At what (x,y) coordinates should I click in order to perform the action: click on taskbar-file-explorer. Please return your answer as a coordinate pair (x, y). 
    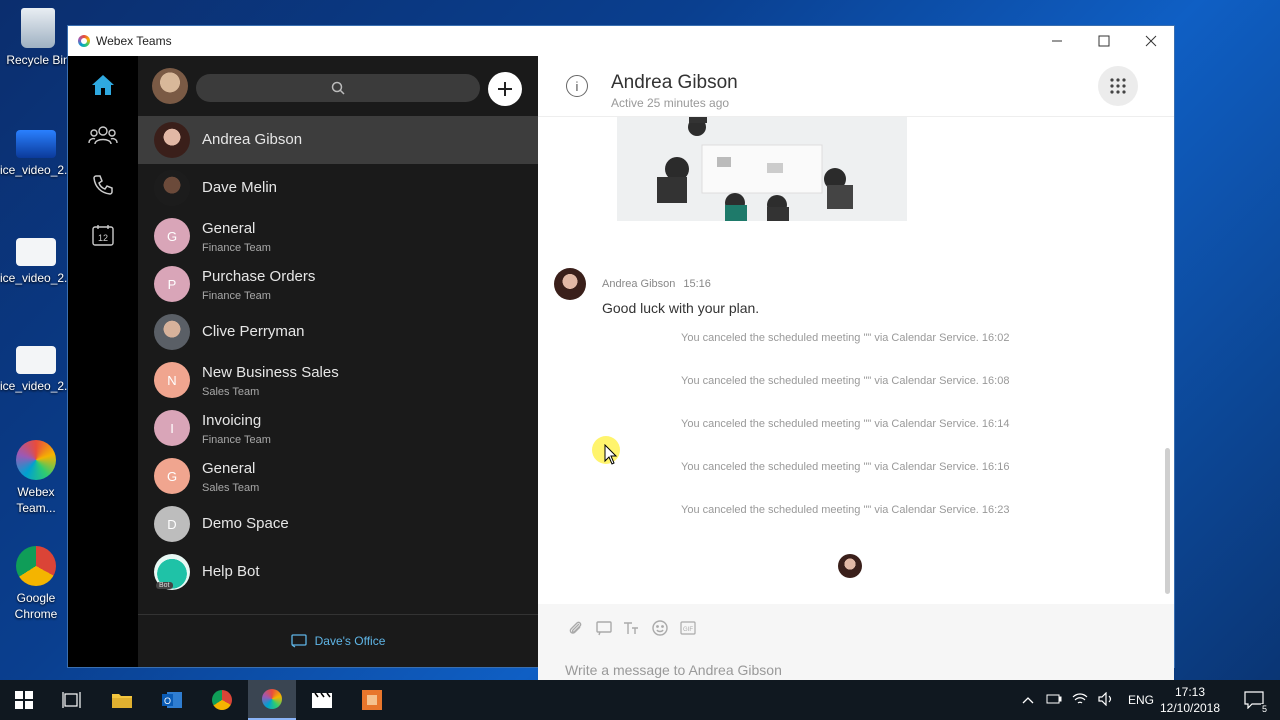
    Looking at the image, I should click on (122, 700).